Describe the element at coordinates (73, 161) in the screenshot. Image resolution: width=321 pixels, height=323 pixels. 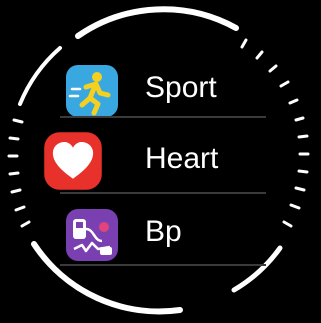
I see `heart-icon` at that location.